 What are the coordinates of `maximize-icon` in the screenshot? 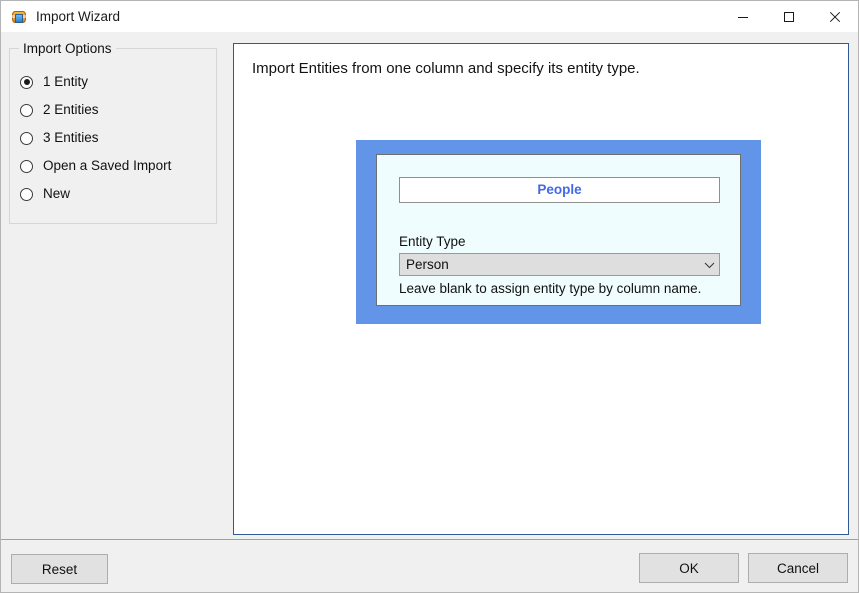 It's located at (789, 17).